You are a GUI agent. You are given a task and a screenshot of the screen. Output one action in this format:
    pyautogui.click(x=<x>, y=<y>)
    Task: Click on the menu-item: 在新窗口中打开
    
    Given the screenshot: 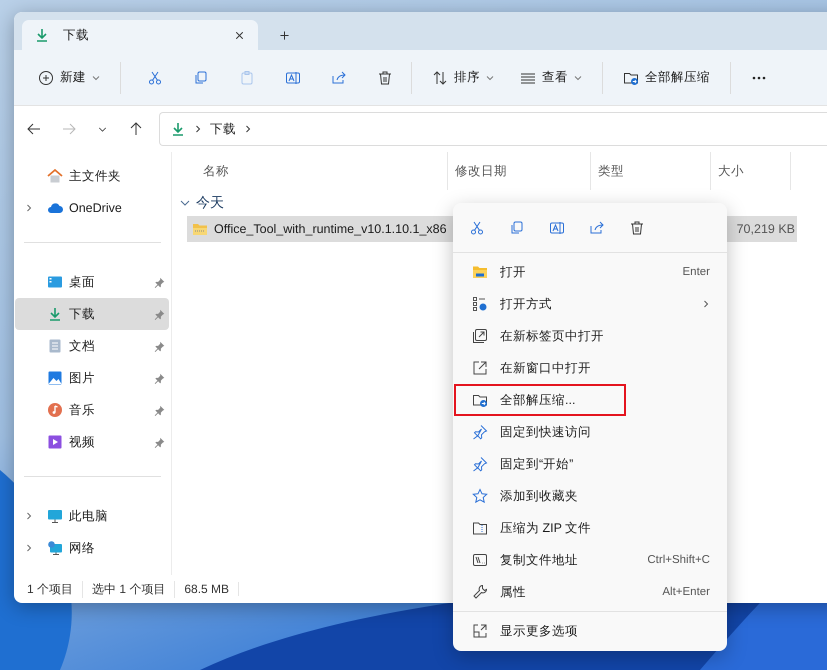 What is the action you would take?
    pyautogui.click(x=590, y=368)
    